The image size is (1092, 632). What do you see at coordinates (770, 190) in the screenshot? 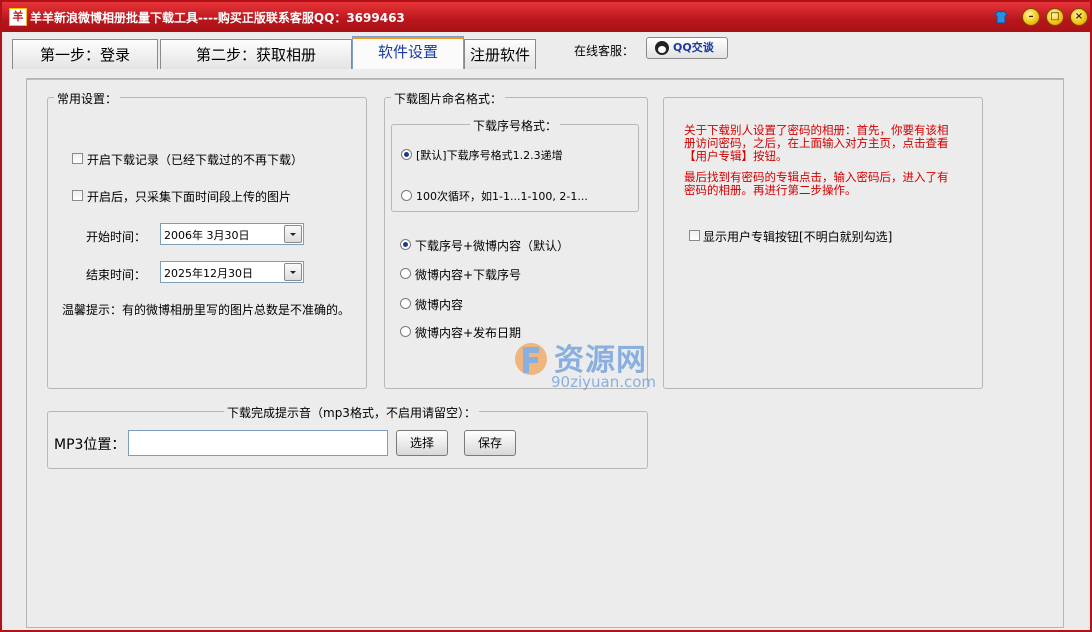
I see `password-info-line5: 密码的相册。再进行第二步操作。` at bounding box center [770, 190].